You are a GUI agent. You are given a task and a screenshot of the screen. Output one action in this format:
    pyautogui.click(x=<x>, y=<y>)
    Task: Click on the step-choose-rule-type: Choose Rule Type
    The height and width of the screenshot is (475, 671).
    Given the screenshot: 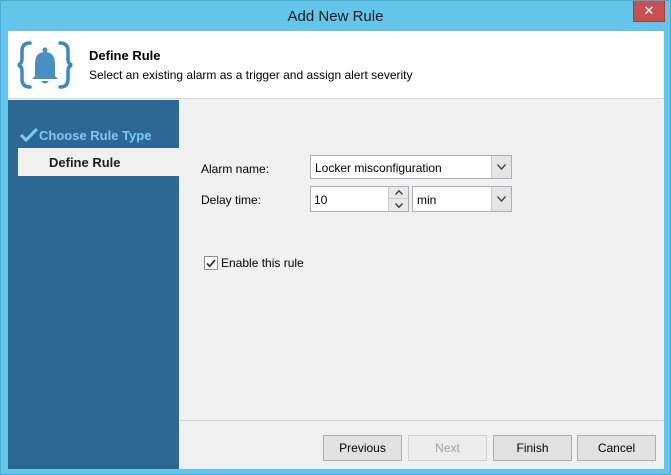 What is the action you would take?
    pyautogui.click(x=98, y=135)
    